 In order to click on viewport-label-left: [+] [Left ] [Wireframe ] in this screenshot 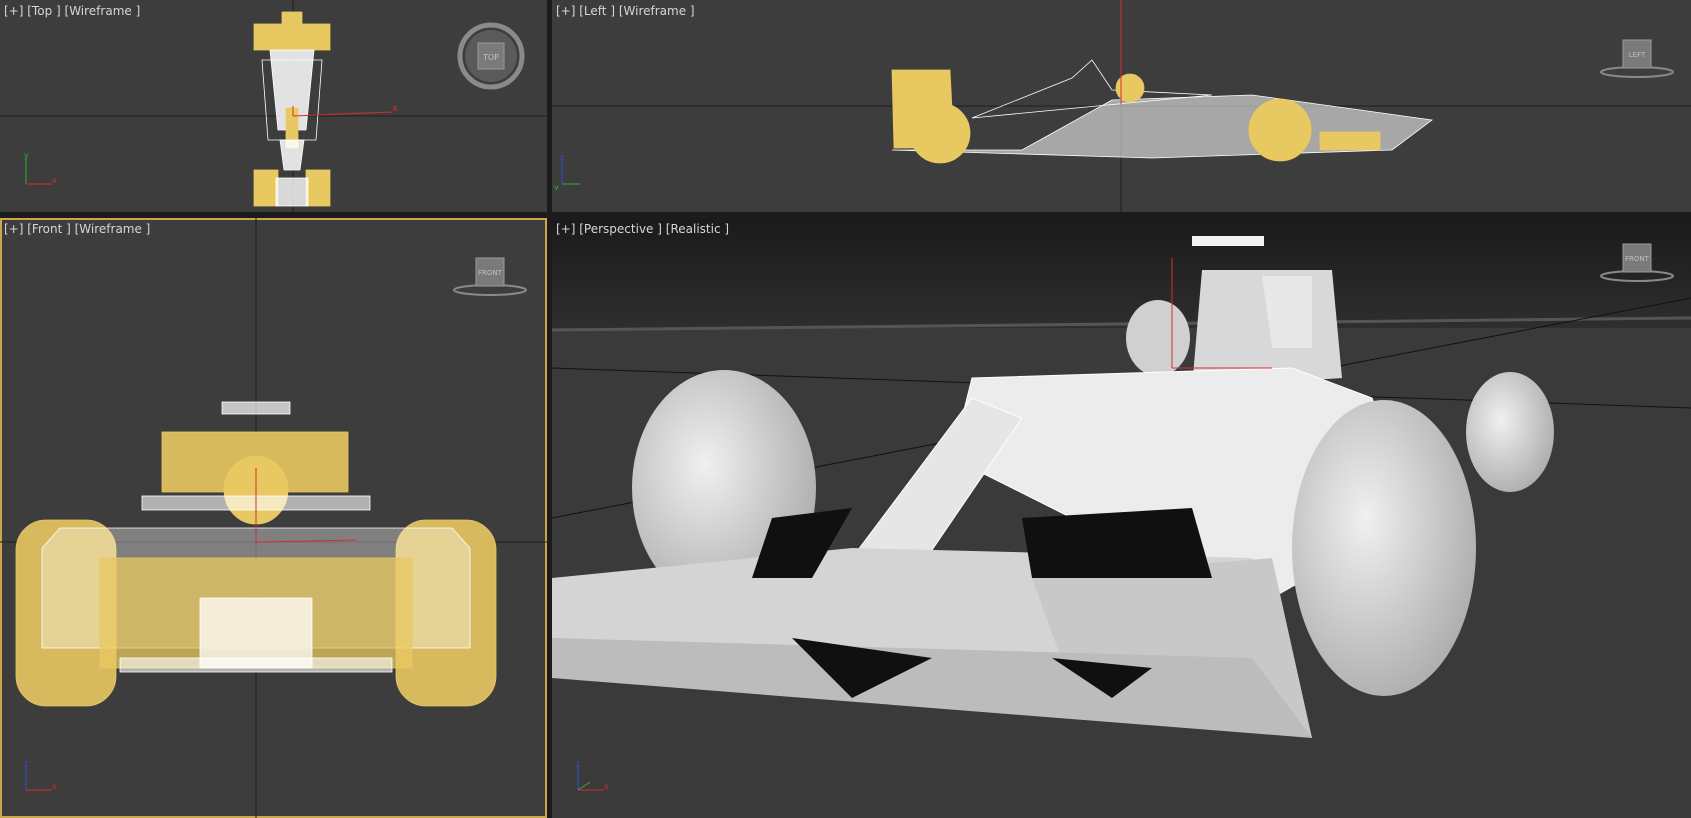, I will do `click(625, 11)`.